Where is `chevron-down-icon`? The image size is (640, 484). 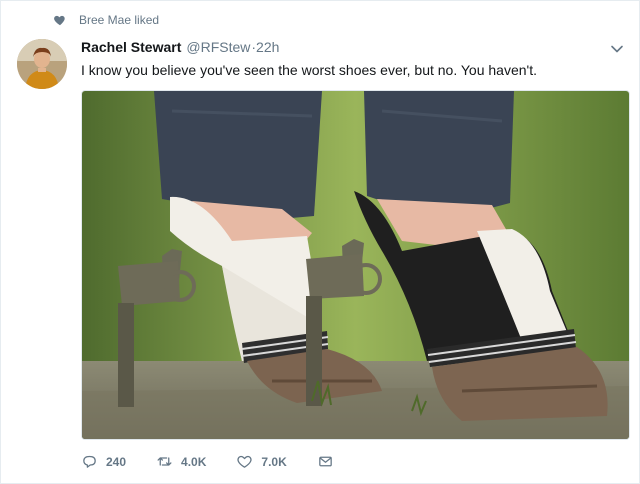 chevron-down-icon is located at coordinates (617, 49).